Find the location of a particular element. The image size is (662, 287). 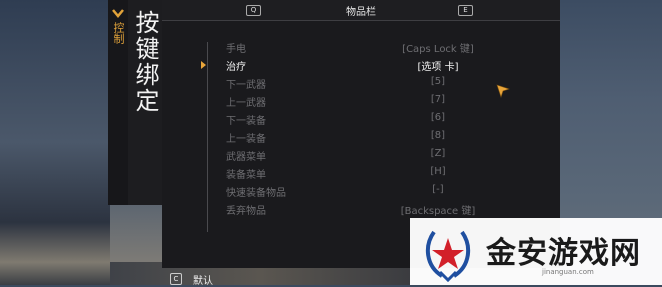

binding-row-next-weapon: 下一武器 [5] is located at coordinates (358, 83).